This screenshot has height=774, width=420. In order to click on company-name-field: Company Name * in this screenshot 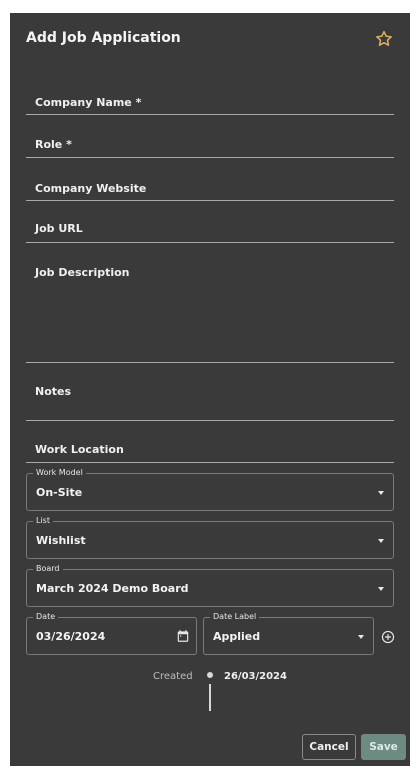, I will do `click(210, 103)`.